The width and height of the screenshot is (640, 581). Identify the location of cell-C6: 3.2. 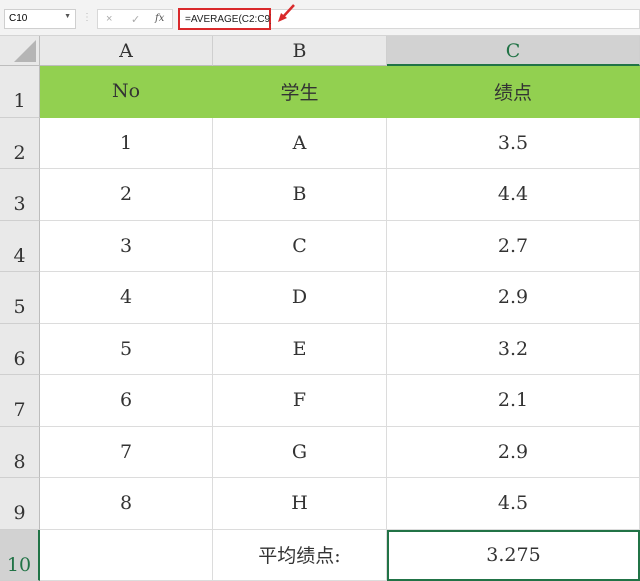
(513, 349).